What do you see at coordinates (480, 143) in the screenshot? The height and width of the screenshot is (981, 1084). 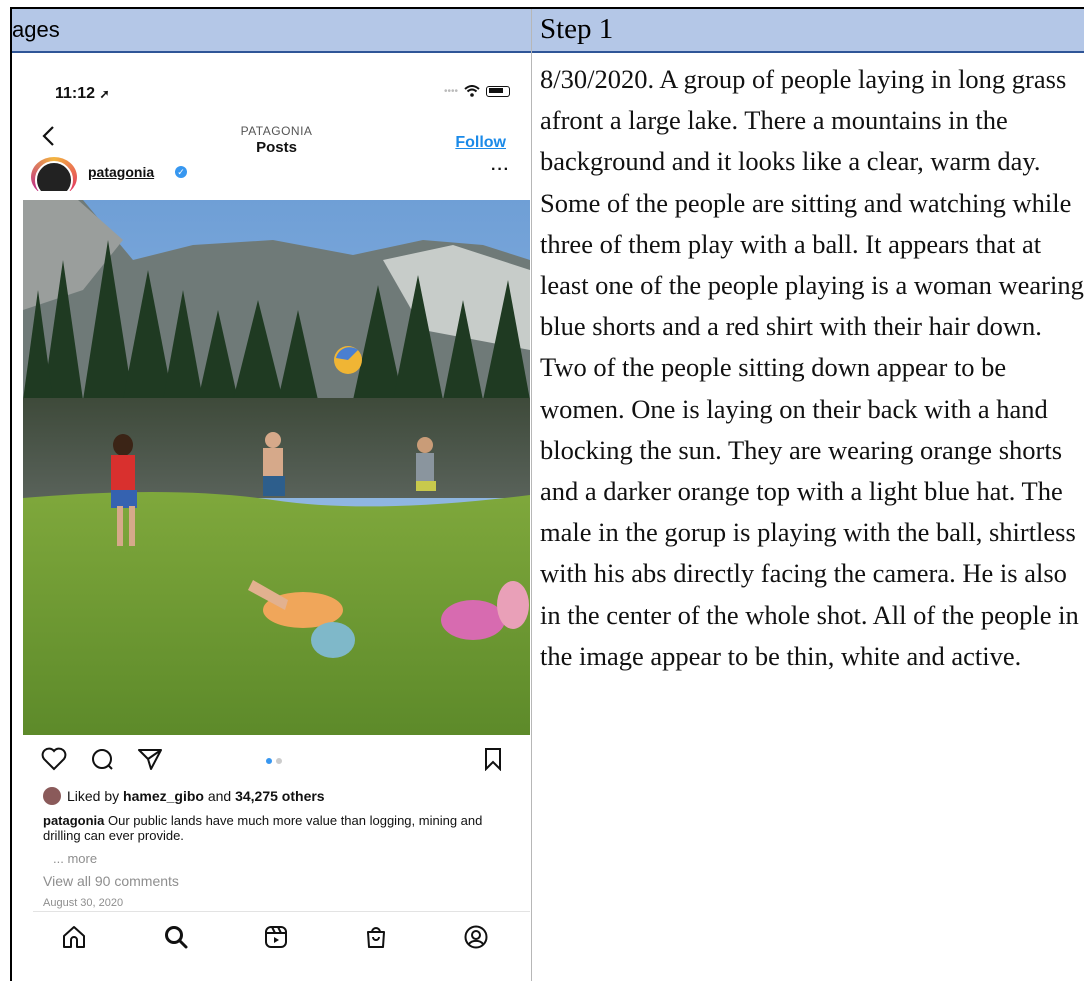 I see `follow-button: Follow` at bounding box center [480, 143].